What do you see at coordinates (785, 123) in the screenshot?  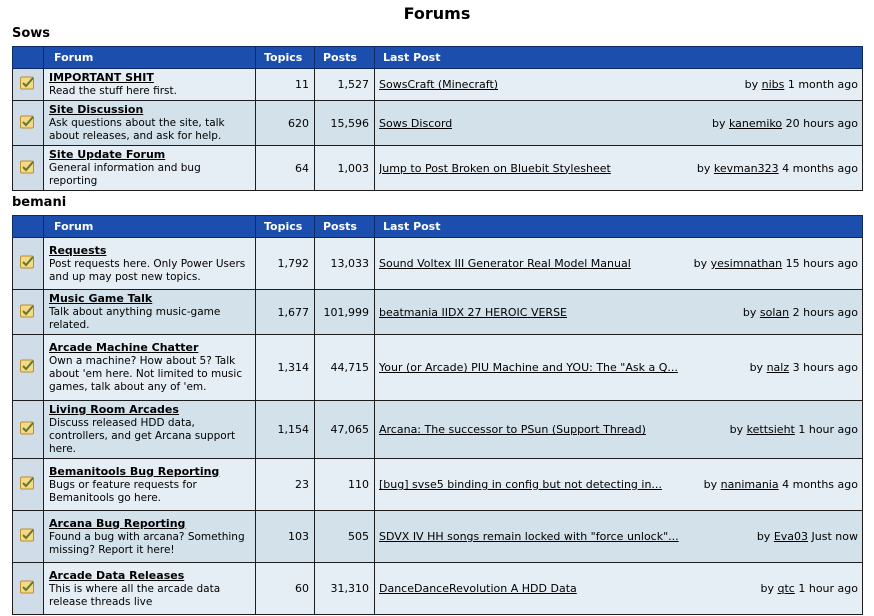 I see `last-post-meta: by kanemiko 20 hours ago` at bounding box center [785, 123].